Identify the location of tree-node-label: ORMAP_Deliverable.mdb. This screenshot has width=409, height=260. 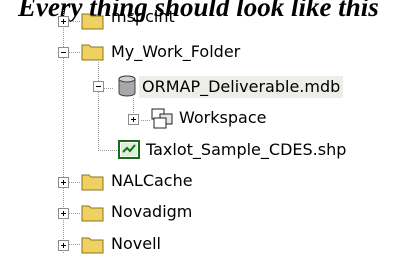
(241, 87).